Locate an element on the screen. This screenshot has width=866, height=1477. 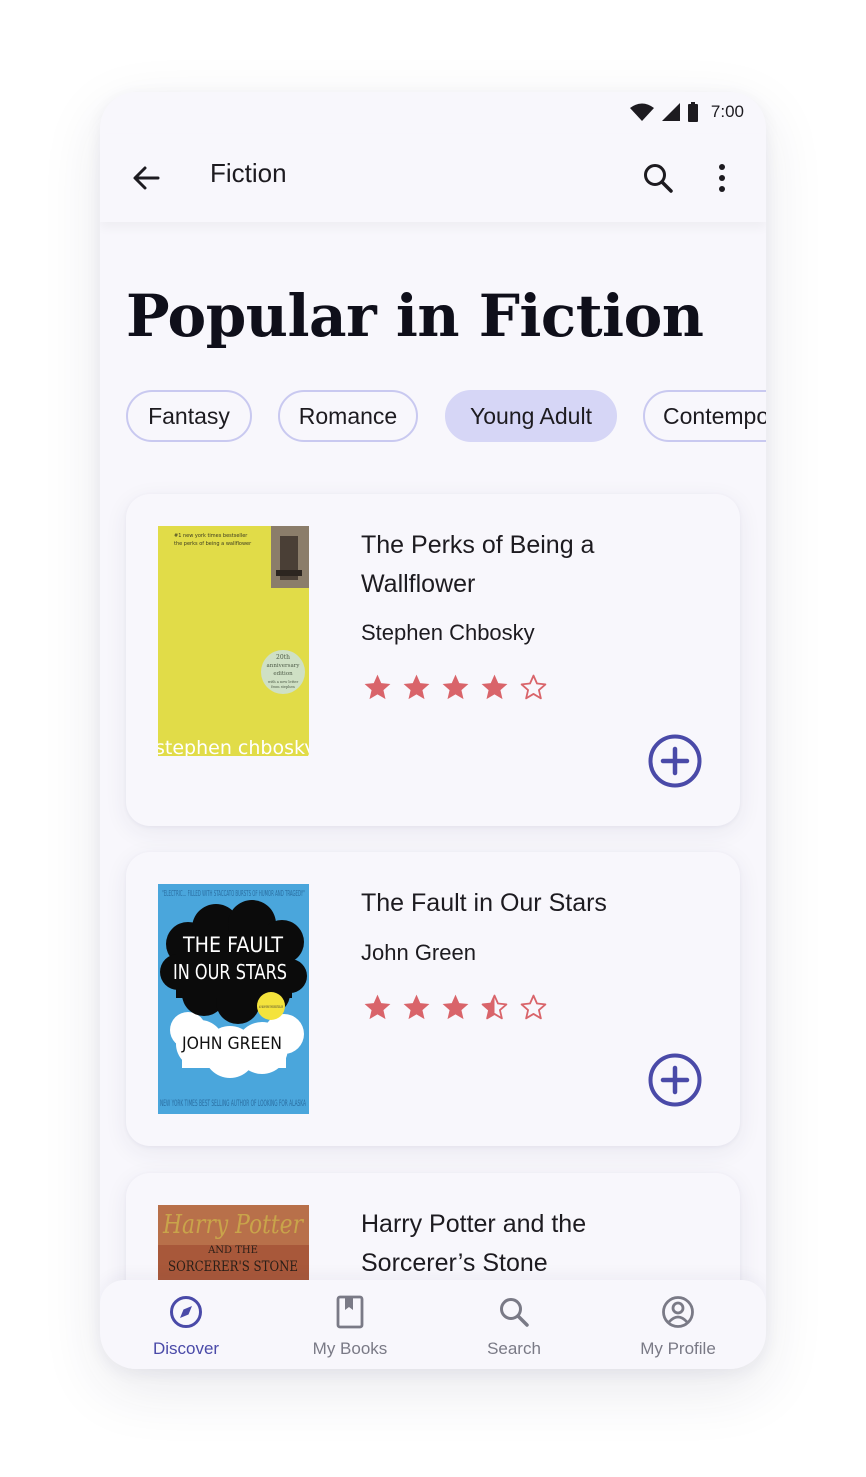
battery-icon is located at coordinates (692, 112).